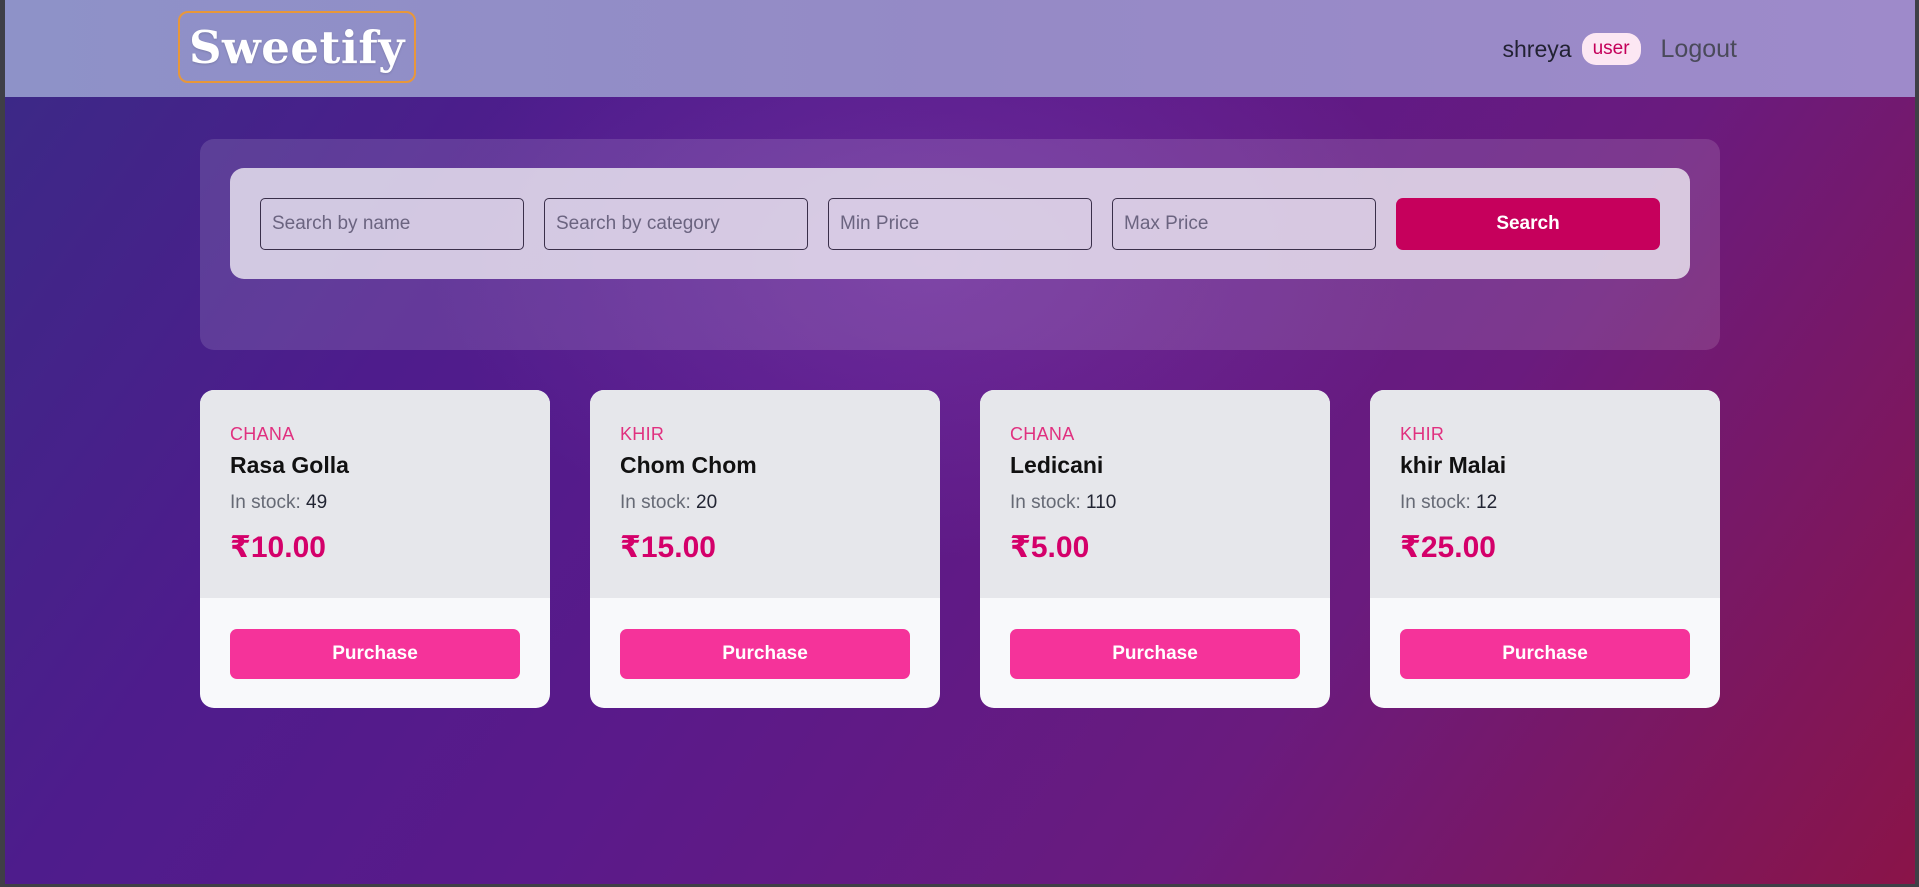 The width and height of the screenshot is (1919, 887). I want to click on product-price: ₹10.00, so click(278, 547).